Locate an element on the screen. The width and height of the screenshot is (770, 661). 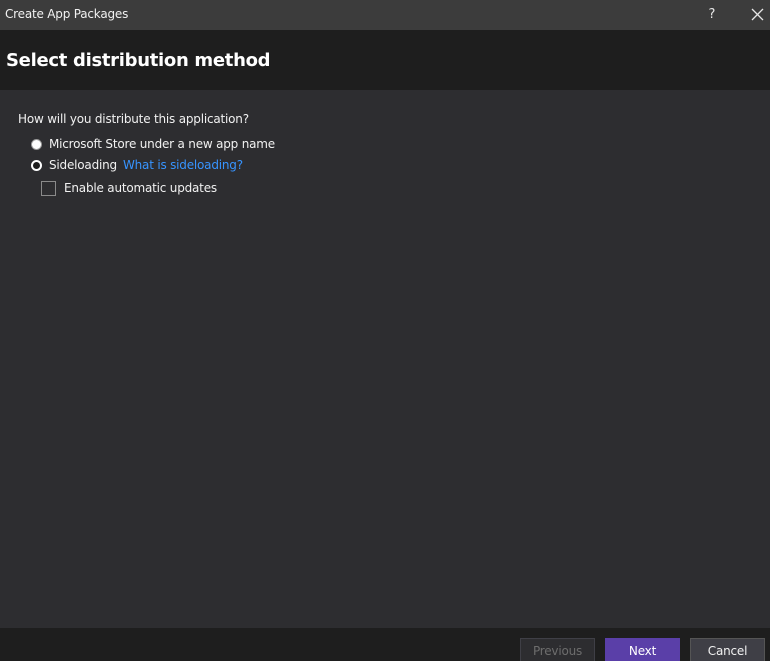
cancel-button: Cancel is located at coordinates (727, 649).